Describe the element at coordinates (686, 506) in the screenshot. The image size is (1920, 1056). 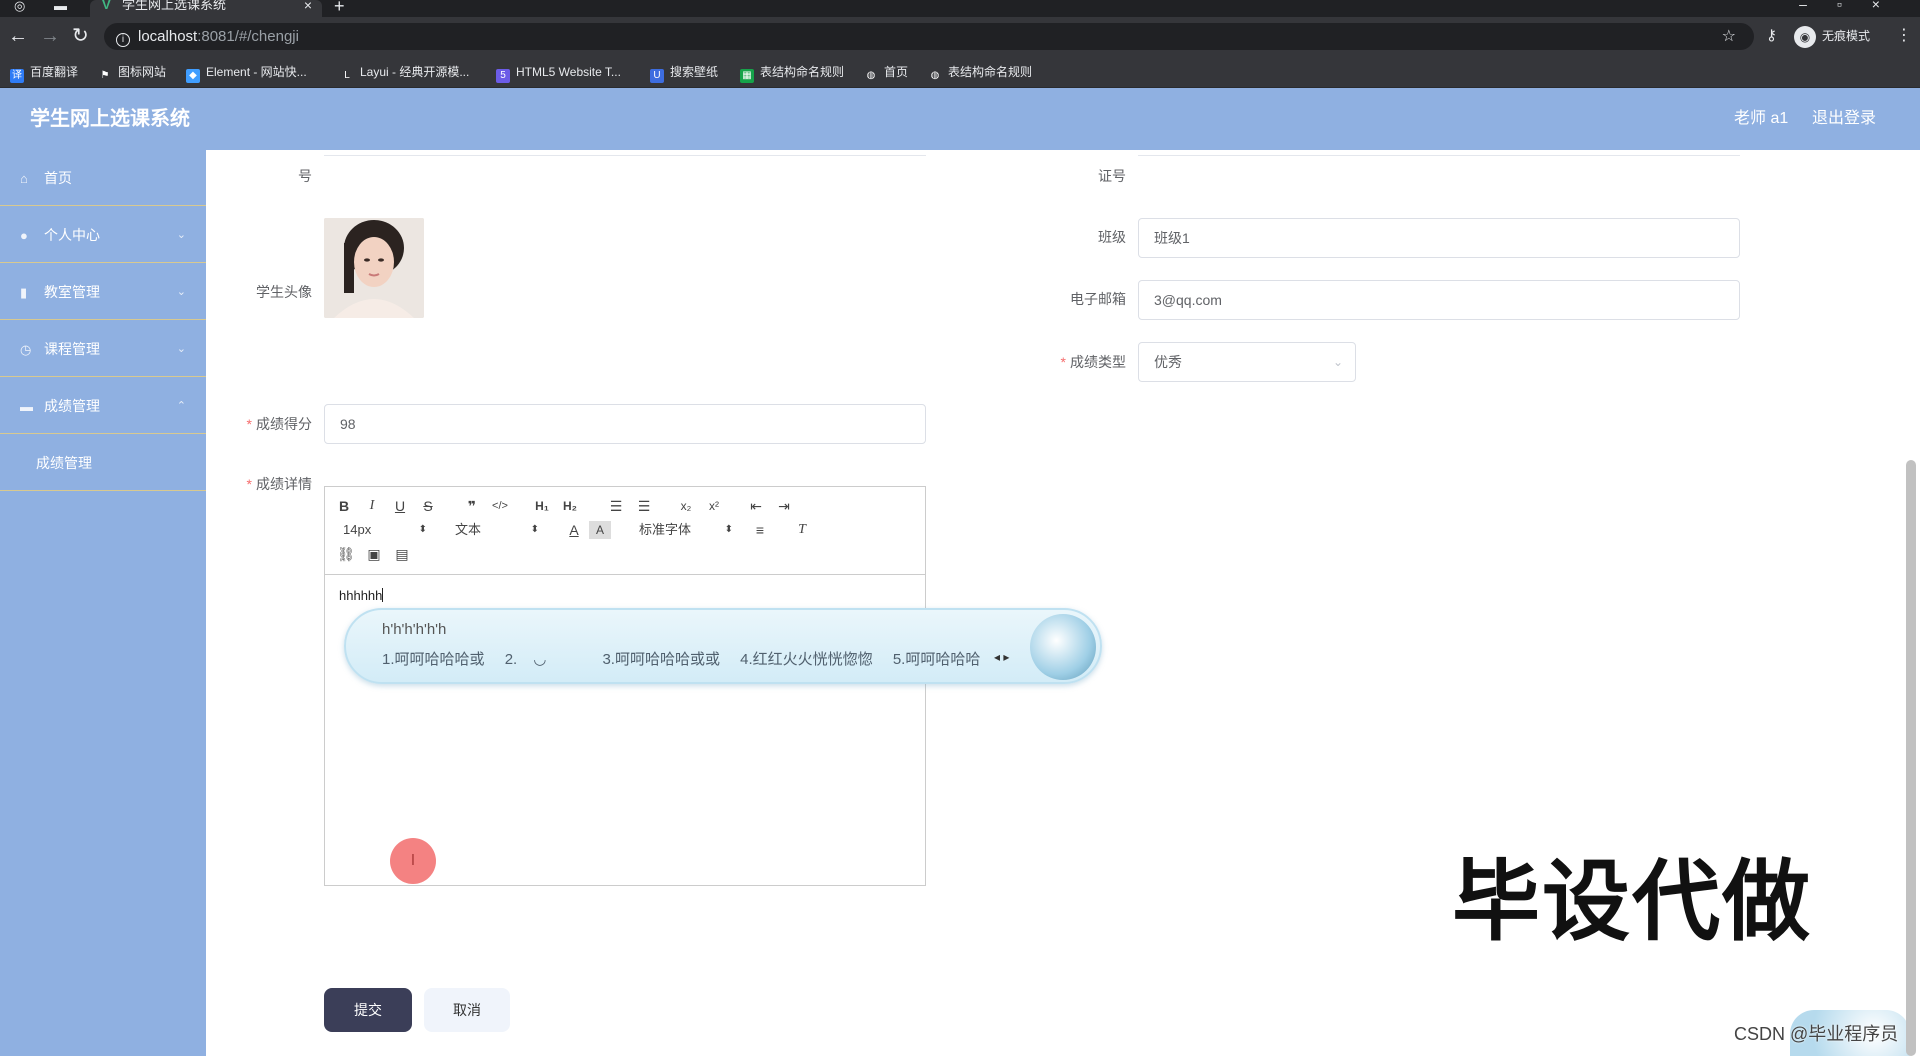
I see `subscript-icon: x₂` at that location.